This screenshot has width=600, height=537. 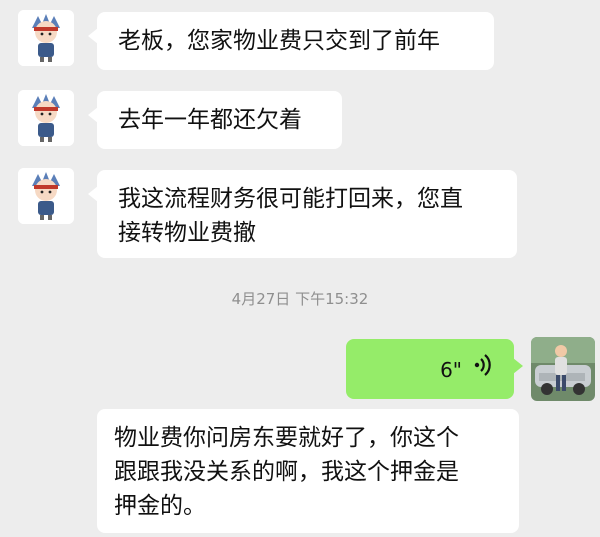 What do you see at coordinates (286, 438) in the screenshot?
I see `message-text-5-line1: 物业费你问房东要就好了，你这个` at bounding box center [286, 438].